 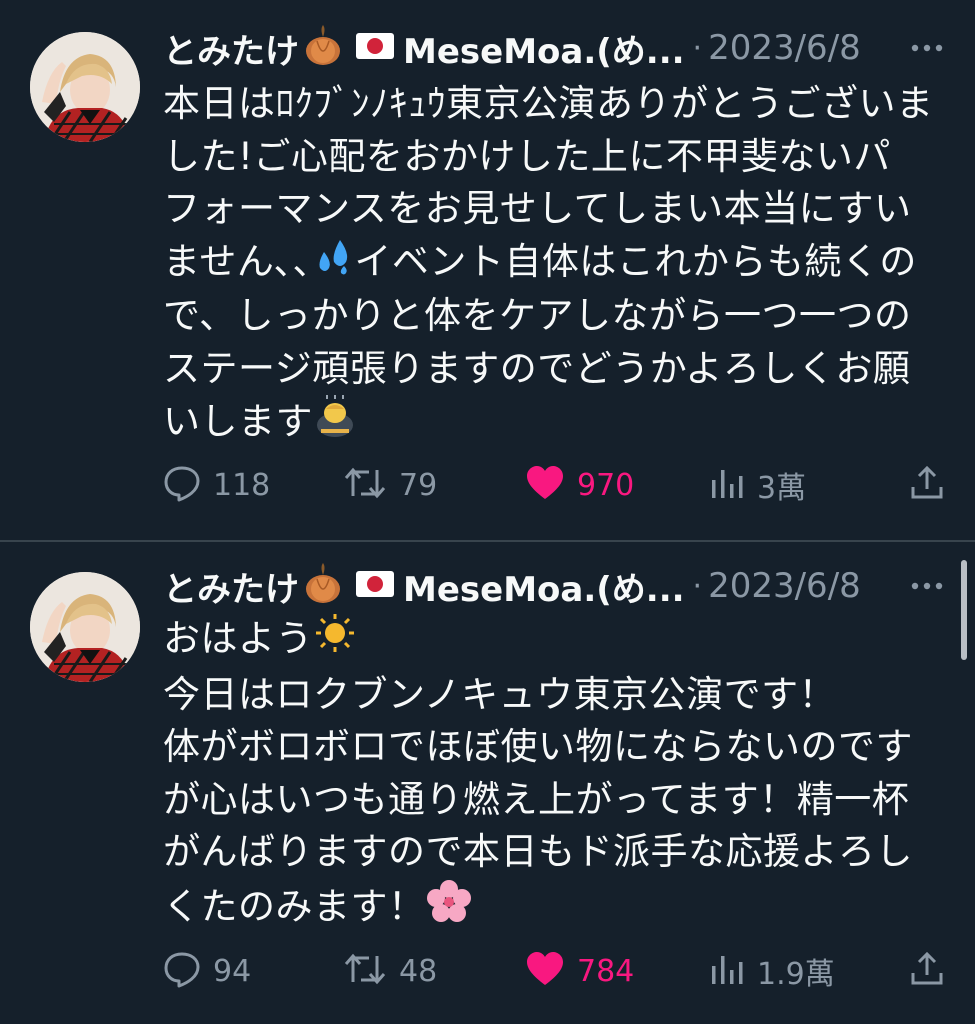 I want to click on retweet-button: 79, so click(x=390, y=485).